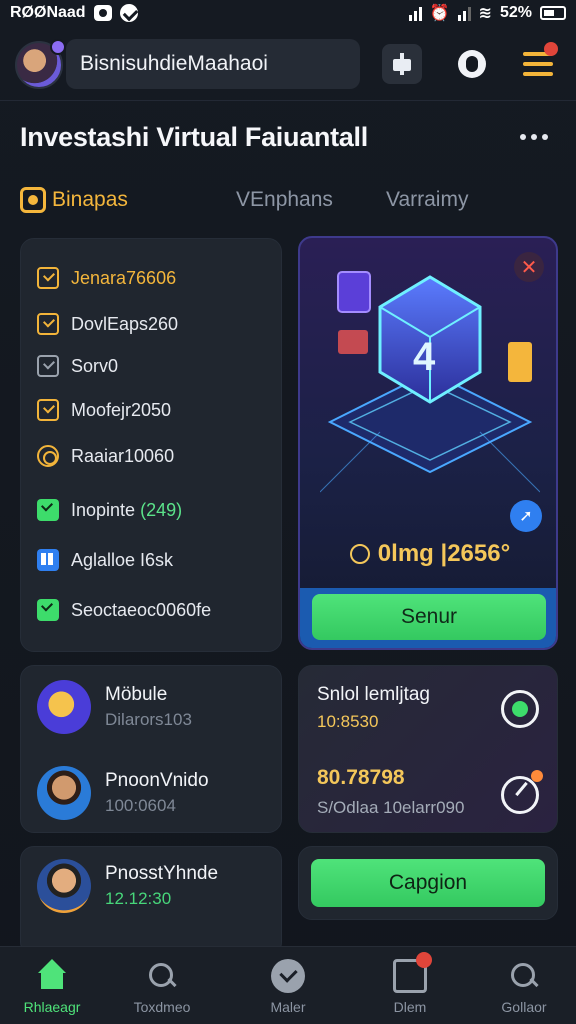 This screenshot has width=576, height=1024. What do you see at coordinates (520, 795) in the screenshot?
I see `gauge-icon` at bounding box center [520, 795].